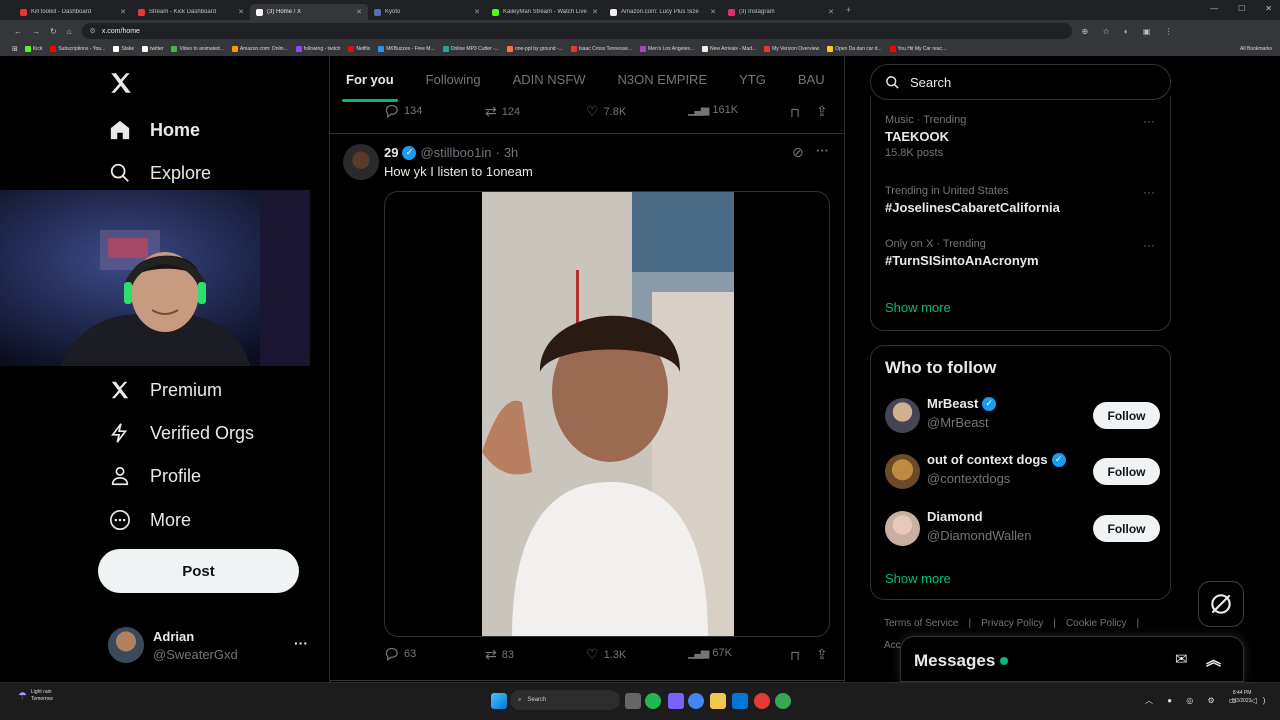 This screenshot has height=720, width=1280. I want to click on grok-button, so click(1221, 604).